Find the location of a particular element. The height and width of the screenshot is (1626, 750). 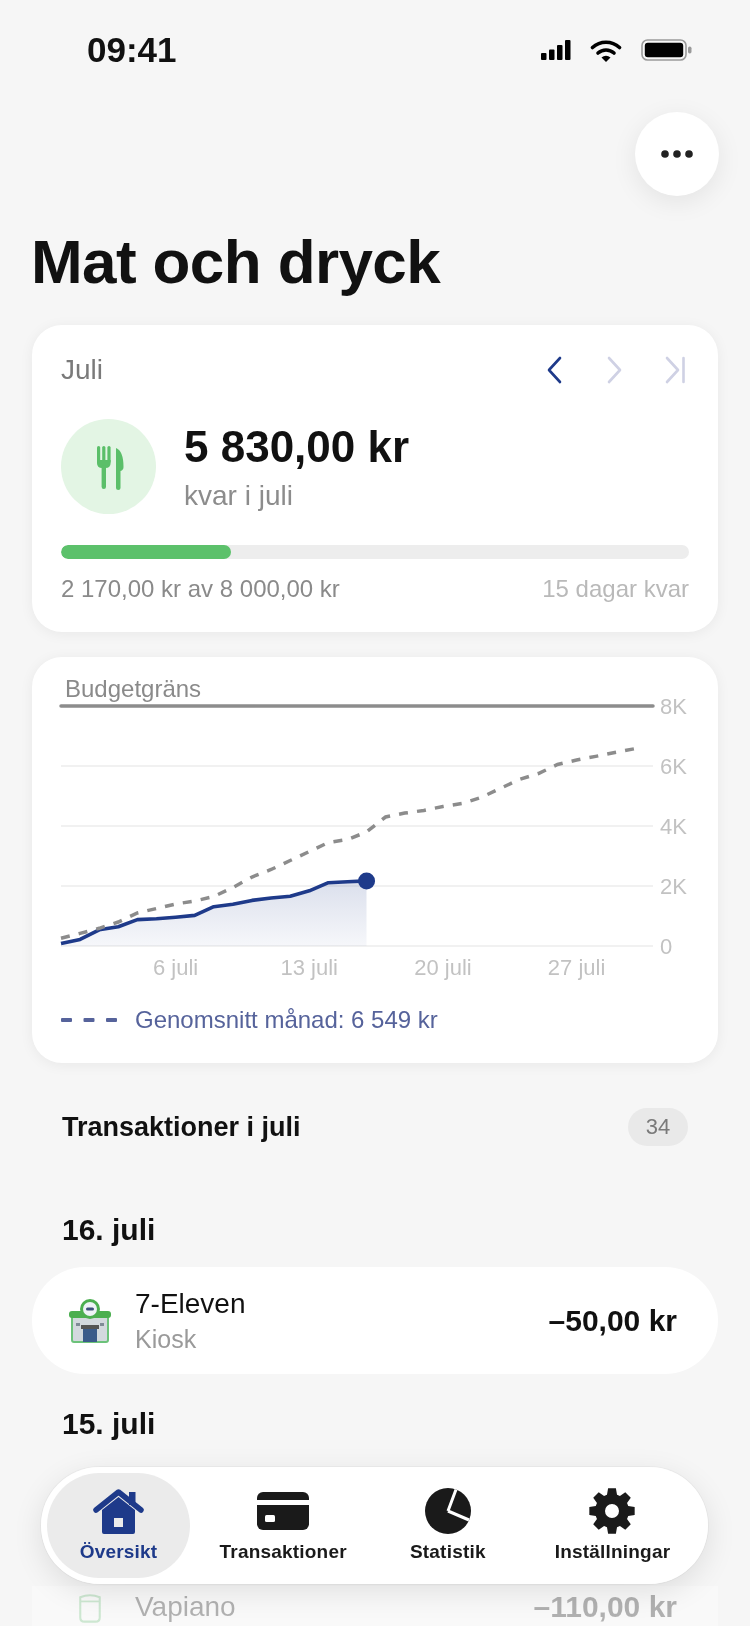

card-icon is located at coordinates (283, 1510).